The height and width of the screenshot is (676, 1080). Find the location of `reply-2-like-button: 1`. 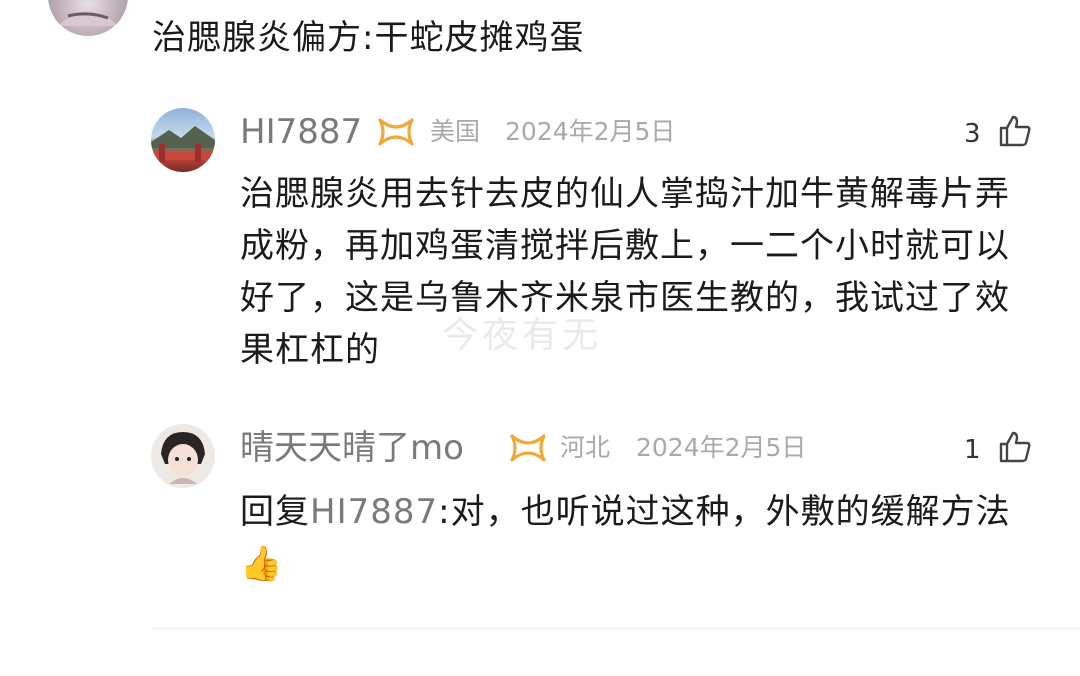

reply-2-like-button: 1 is located at coordinates (1000, 448).